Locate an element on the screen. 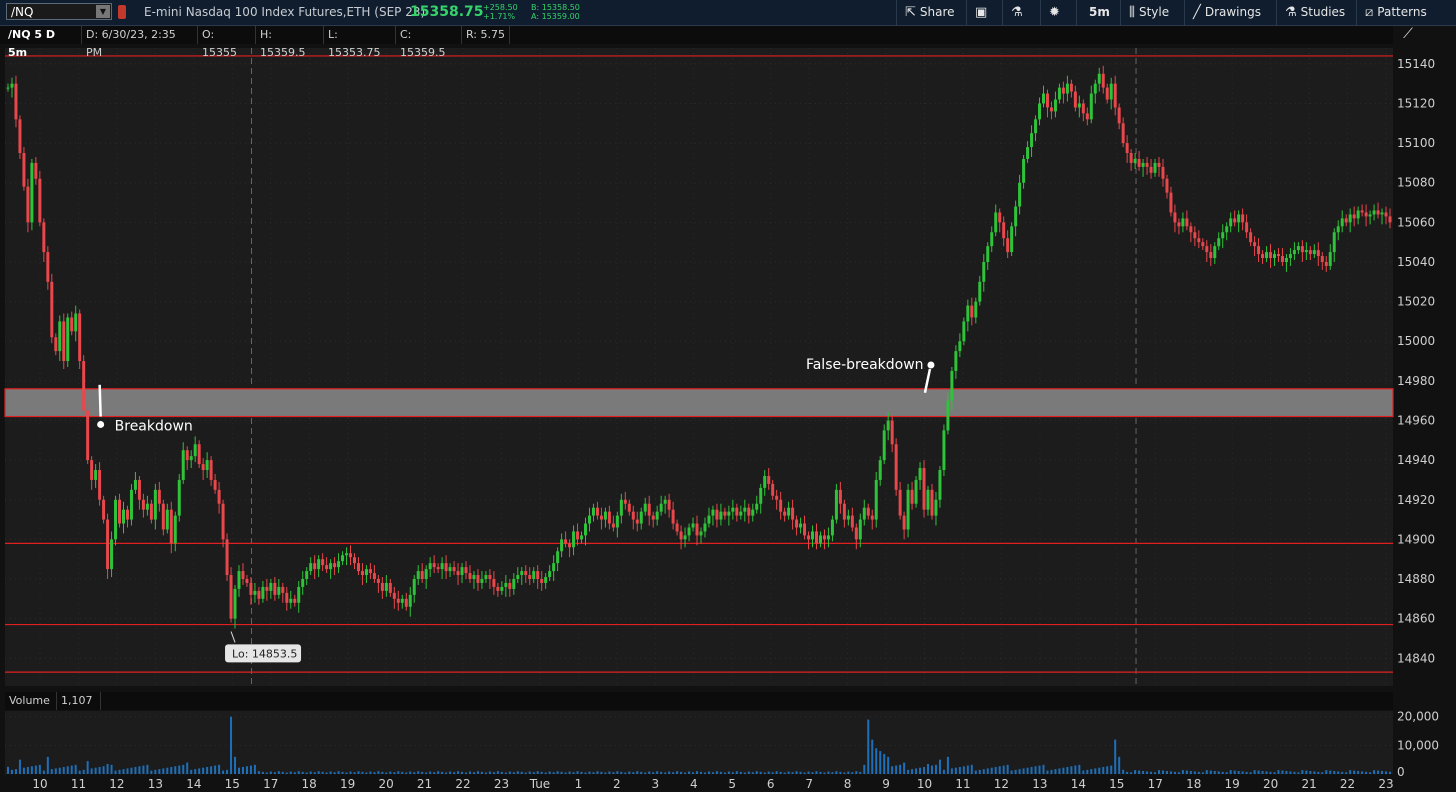 The width and height of the screenshot is (1456, 792). drawings-button: ╱ Drawings is located at coordinates (1230, 12).